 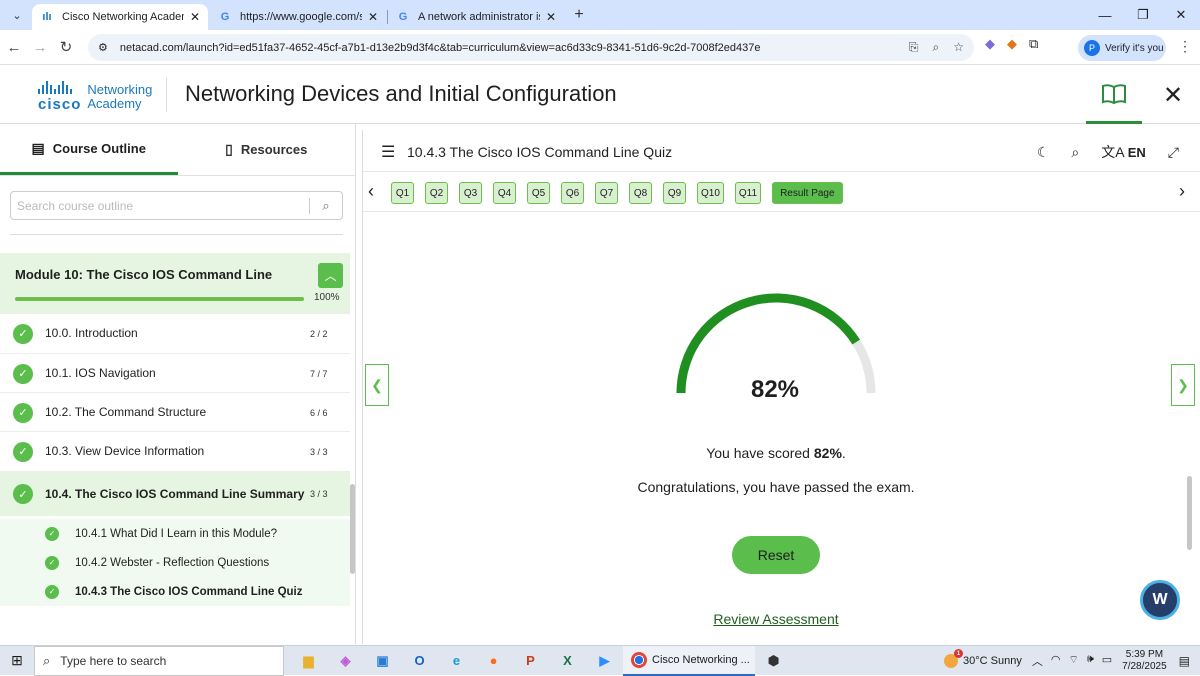 What do you see at coordinates (1134, 48) in the screenshot?
I see `verify-label: Verify it's you` at bounding box center [1134, 48].